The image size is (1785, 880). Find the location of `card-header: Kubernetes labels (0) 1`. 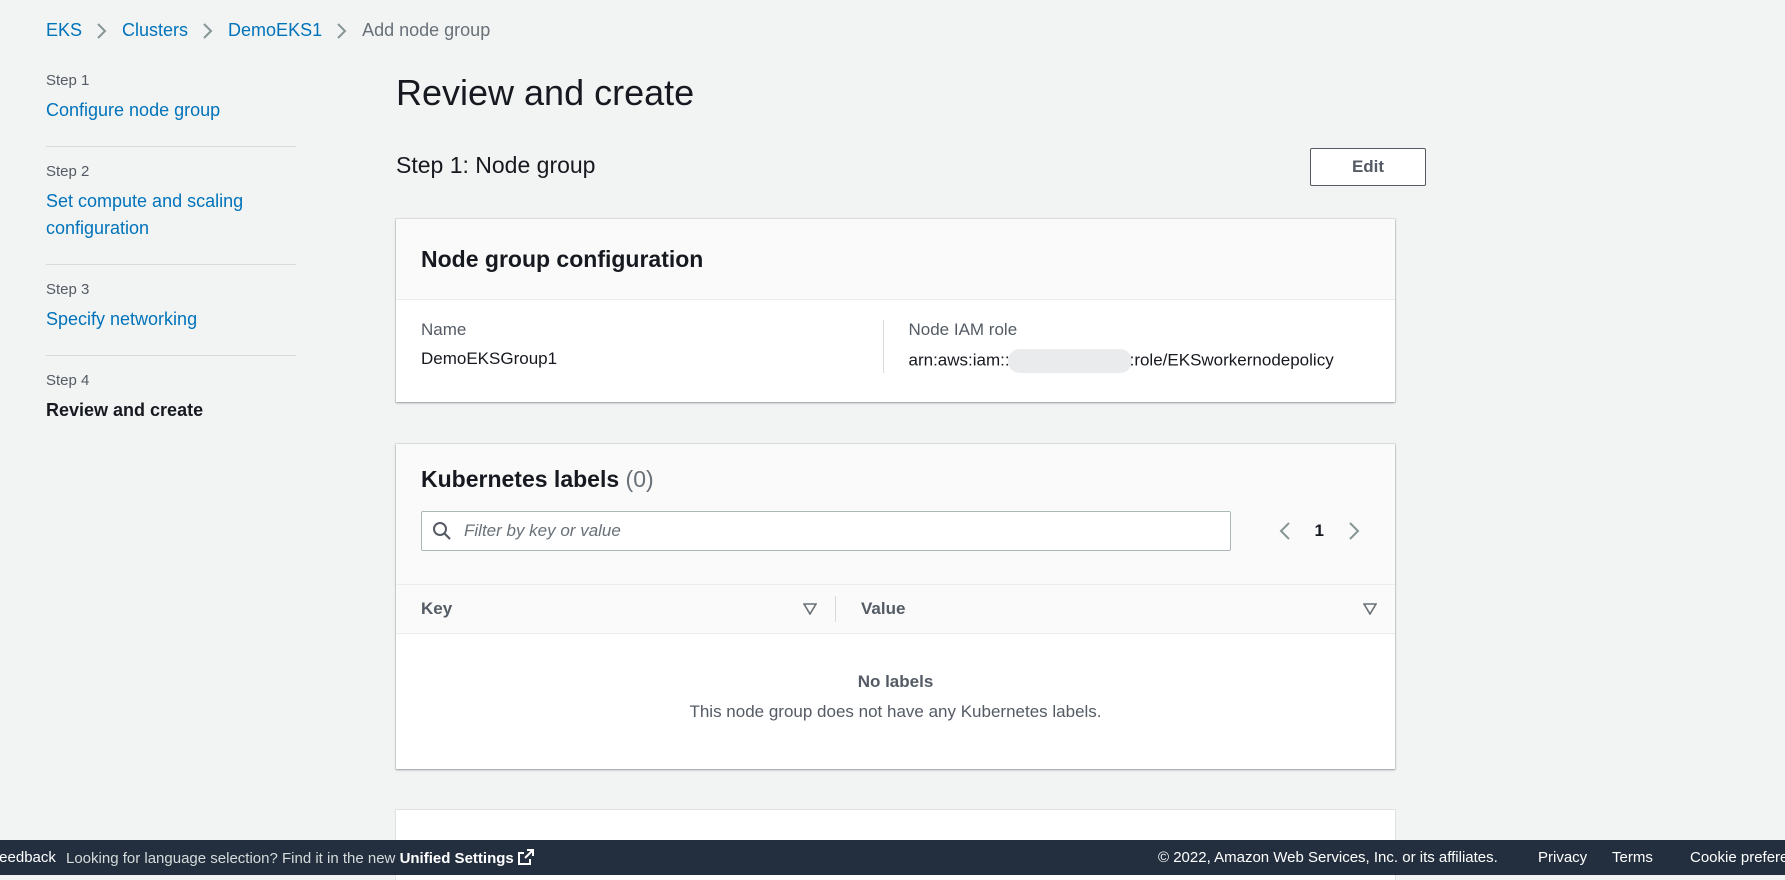

card-header: Kubernetes labels (0) 1 is located at coordinates (895, 514).